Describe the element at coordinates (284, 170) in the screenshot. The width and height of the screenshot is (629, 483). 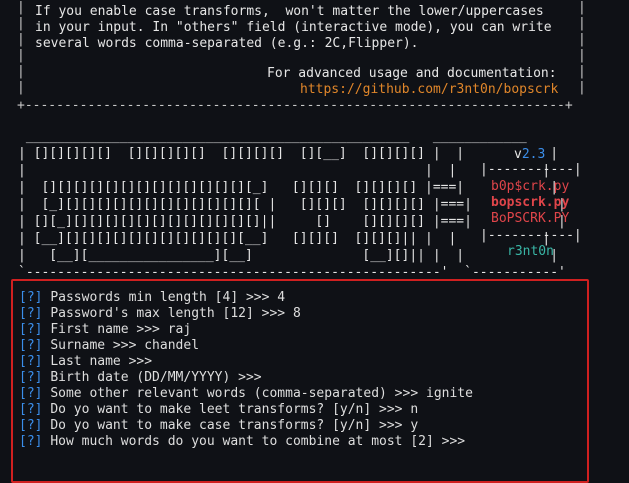
I see `logo-line-3: | | | |` at that location.